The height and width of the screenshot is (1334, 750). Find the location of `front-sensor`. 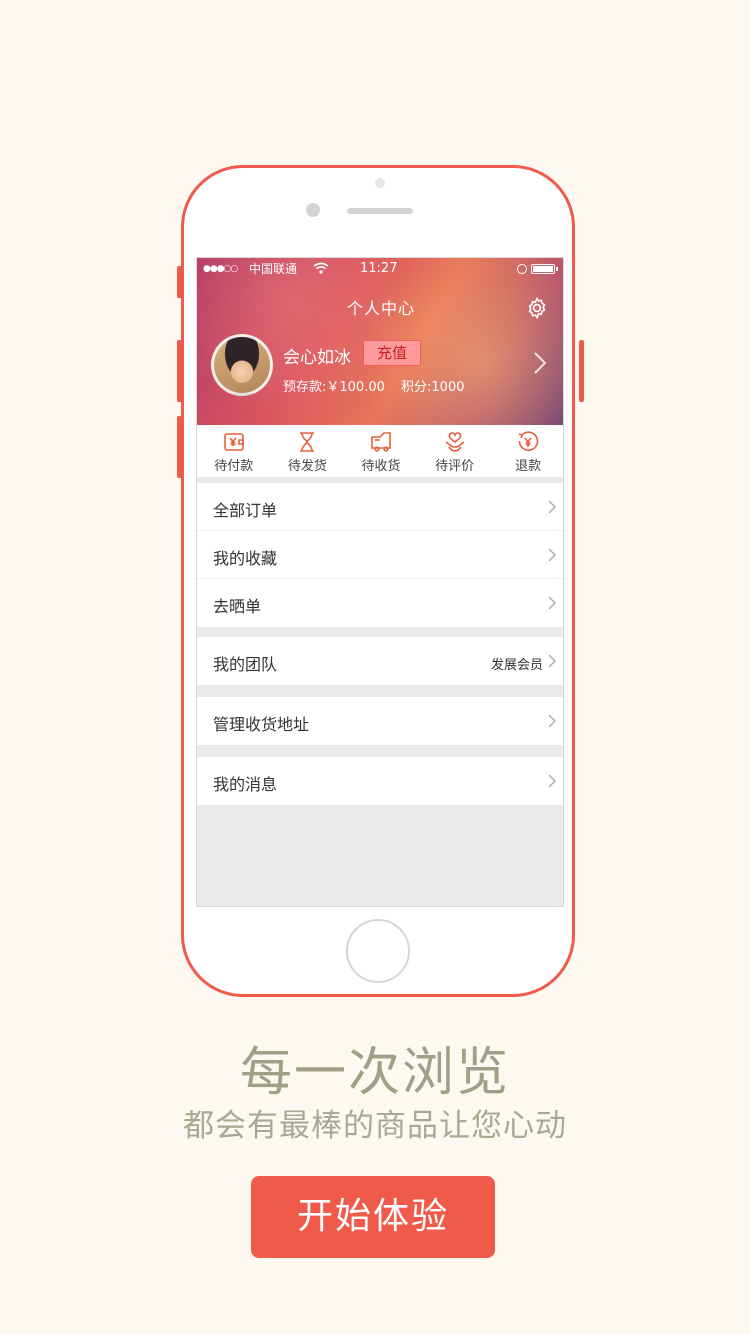

front-sensor is located at coordinates (313, 210).